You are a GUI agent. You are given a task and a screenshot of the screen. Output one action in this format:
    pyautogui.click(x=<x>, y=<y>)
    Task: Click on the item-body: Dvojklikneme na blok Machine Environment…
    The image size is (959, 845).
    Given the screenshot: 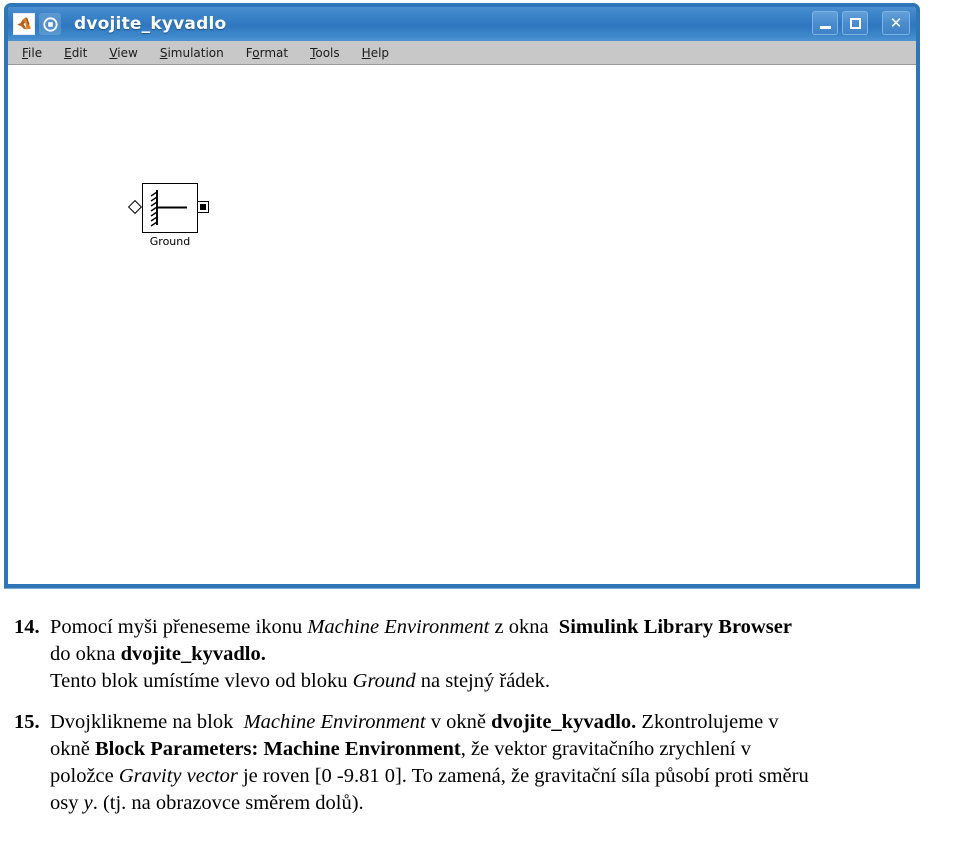 What is the action you would take?
    pyautogui.click(x=504, y=763)
    